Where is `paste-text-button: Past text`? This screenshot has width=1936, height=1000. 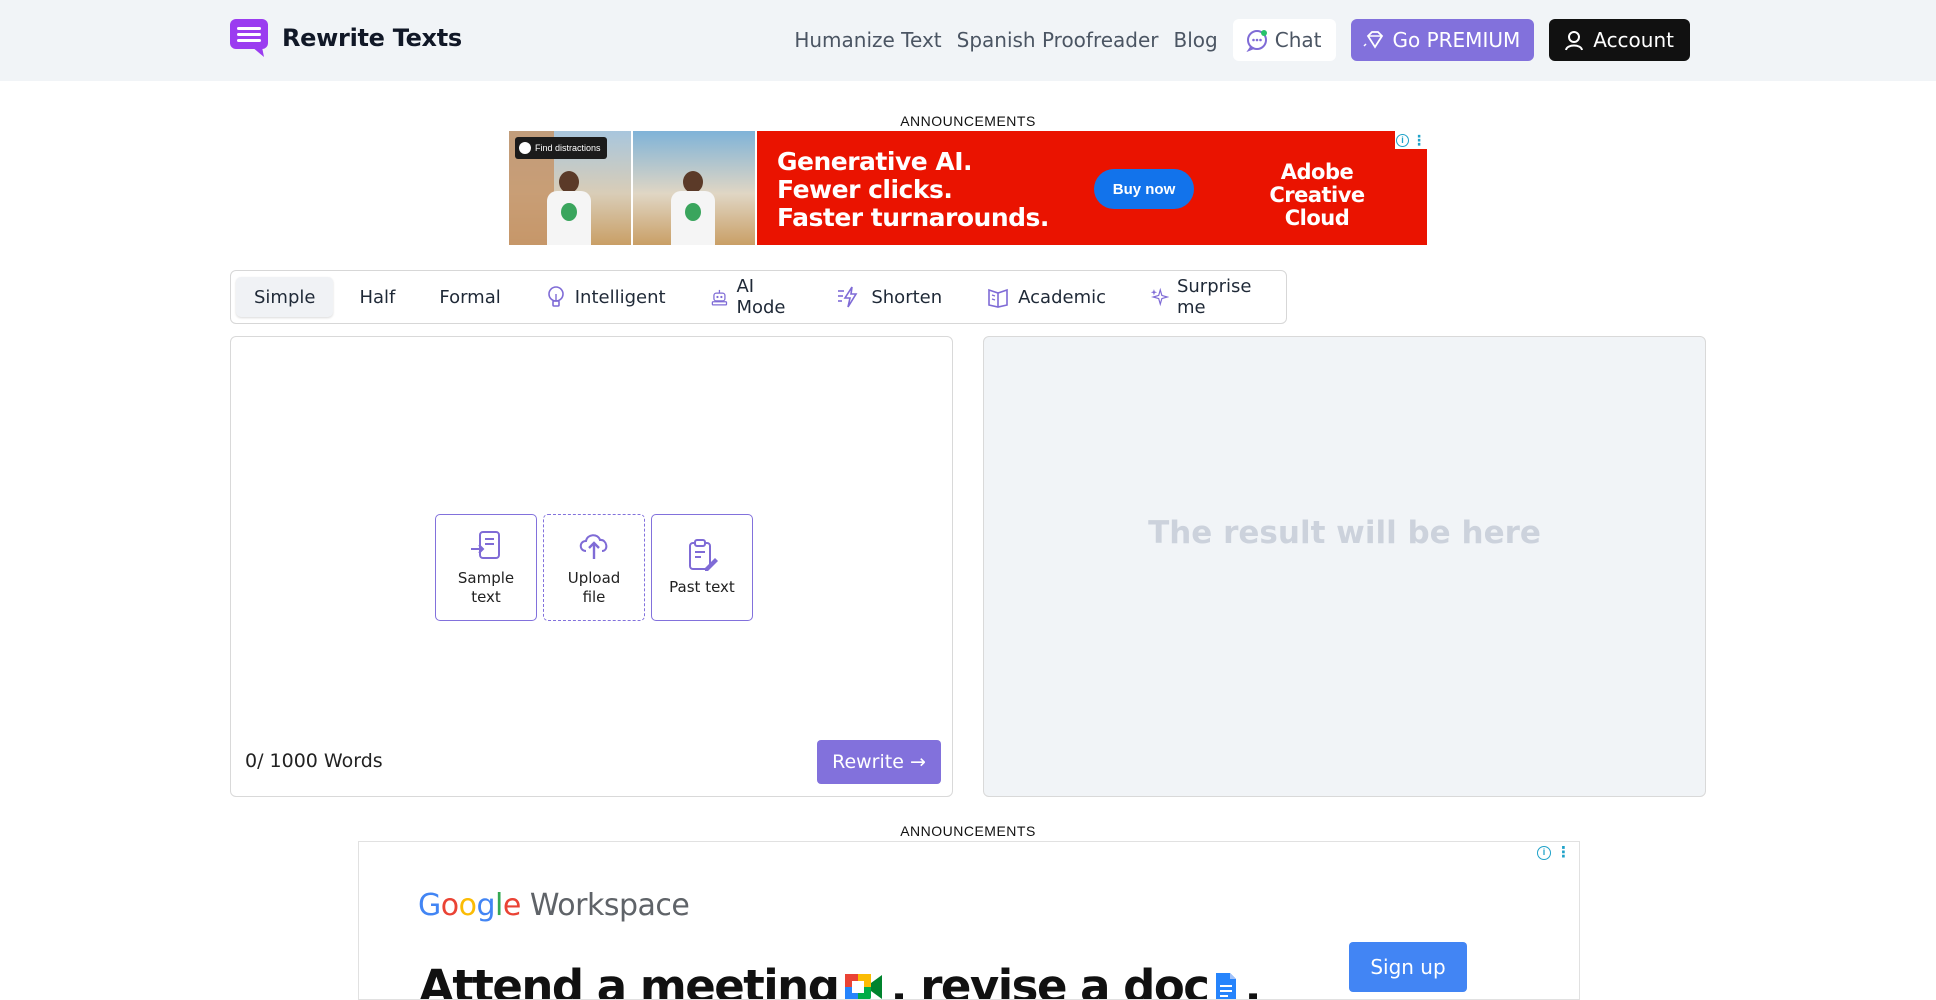 paste-text-button: Past text is located at coordinates (702, 567).